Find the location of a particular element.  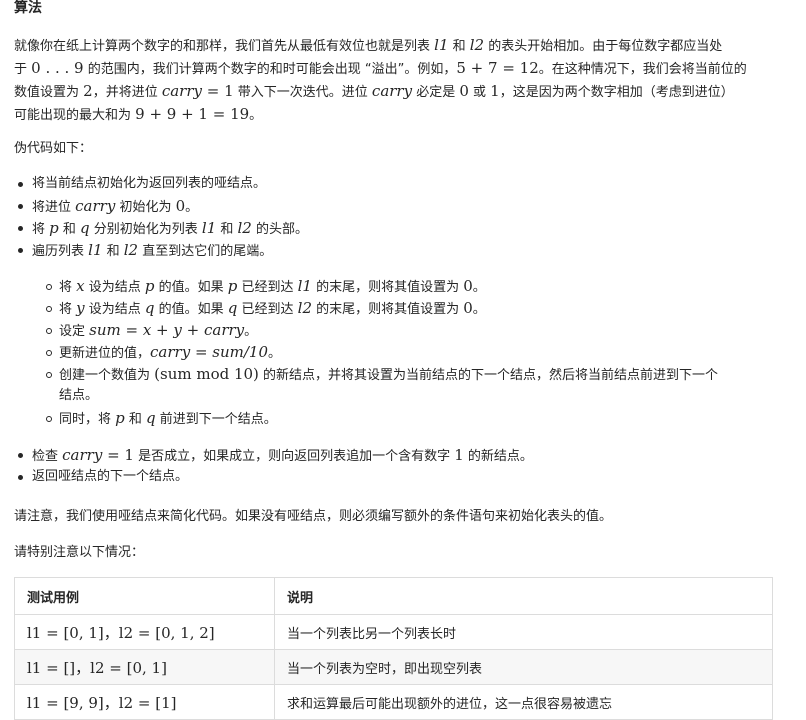

table-row: l1 = [0, 1]，l2 = [0, 1, 2] 当一个列表比另一个列表长时 is located at coordinates (393, 632).